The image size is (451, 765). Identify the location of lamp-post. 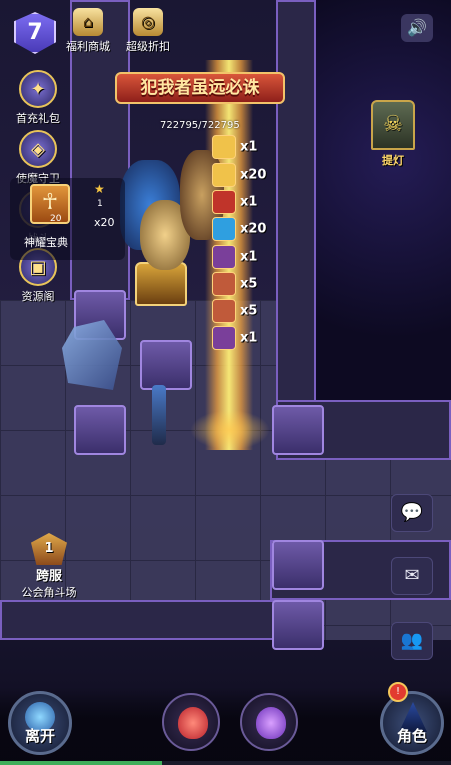
(159, 415).